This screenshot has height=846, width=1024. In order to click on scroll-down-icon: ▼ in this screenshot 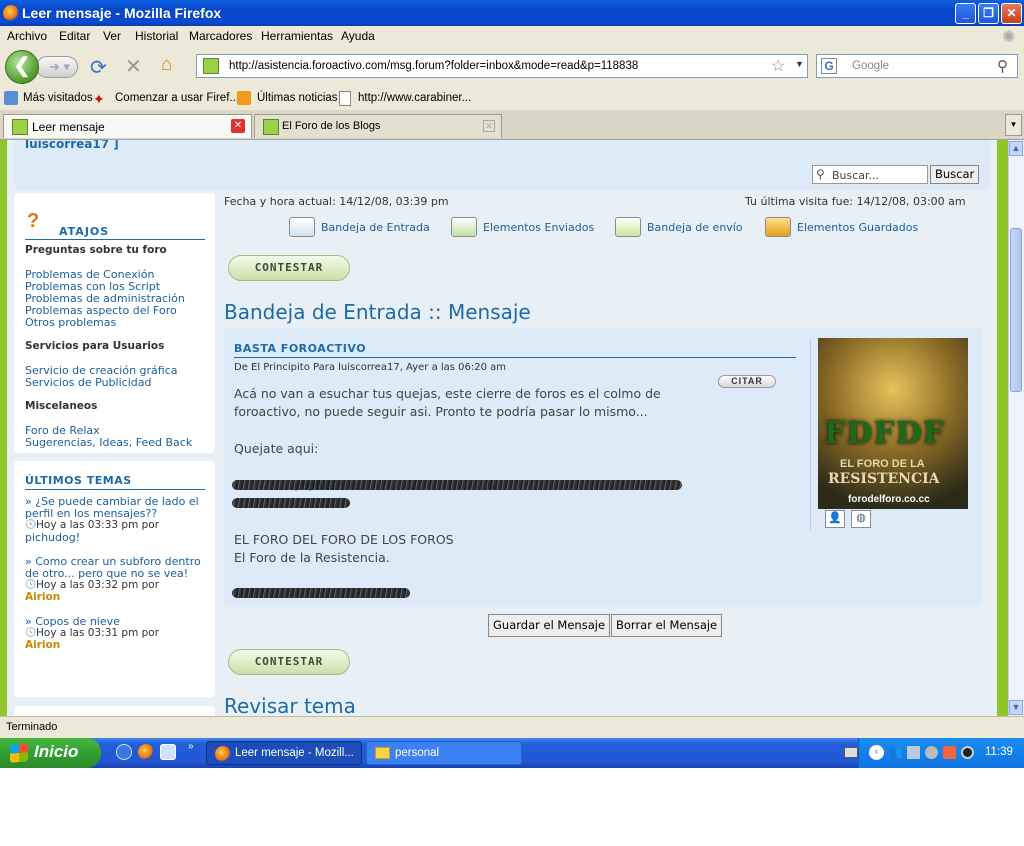, I will do `click(1016, 707)`.